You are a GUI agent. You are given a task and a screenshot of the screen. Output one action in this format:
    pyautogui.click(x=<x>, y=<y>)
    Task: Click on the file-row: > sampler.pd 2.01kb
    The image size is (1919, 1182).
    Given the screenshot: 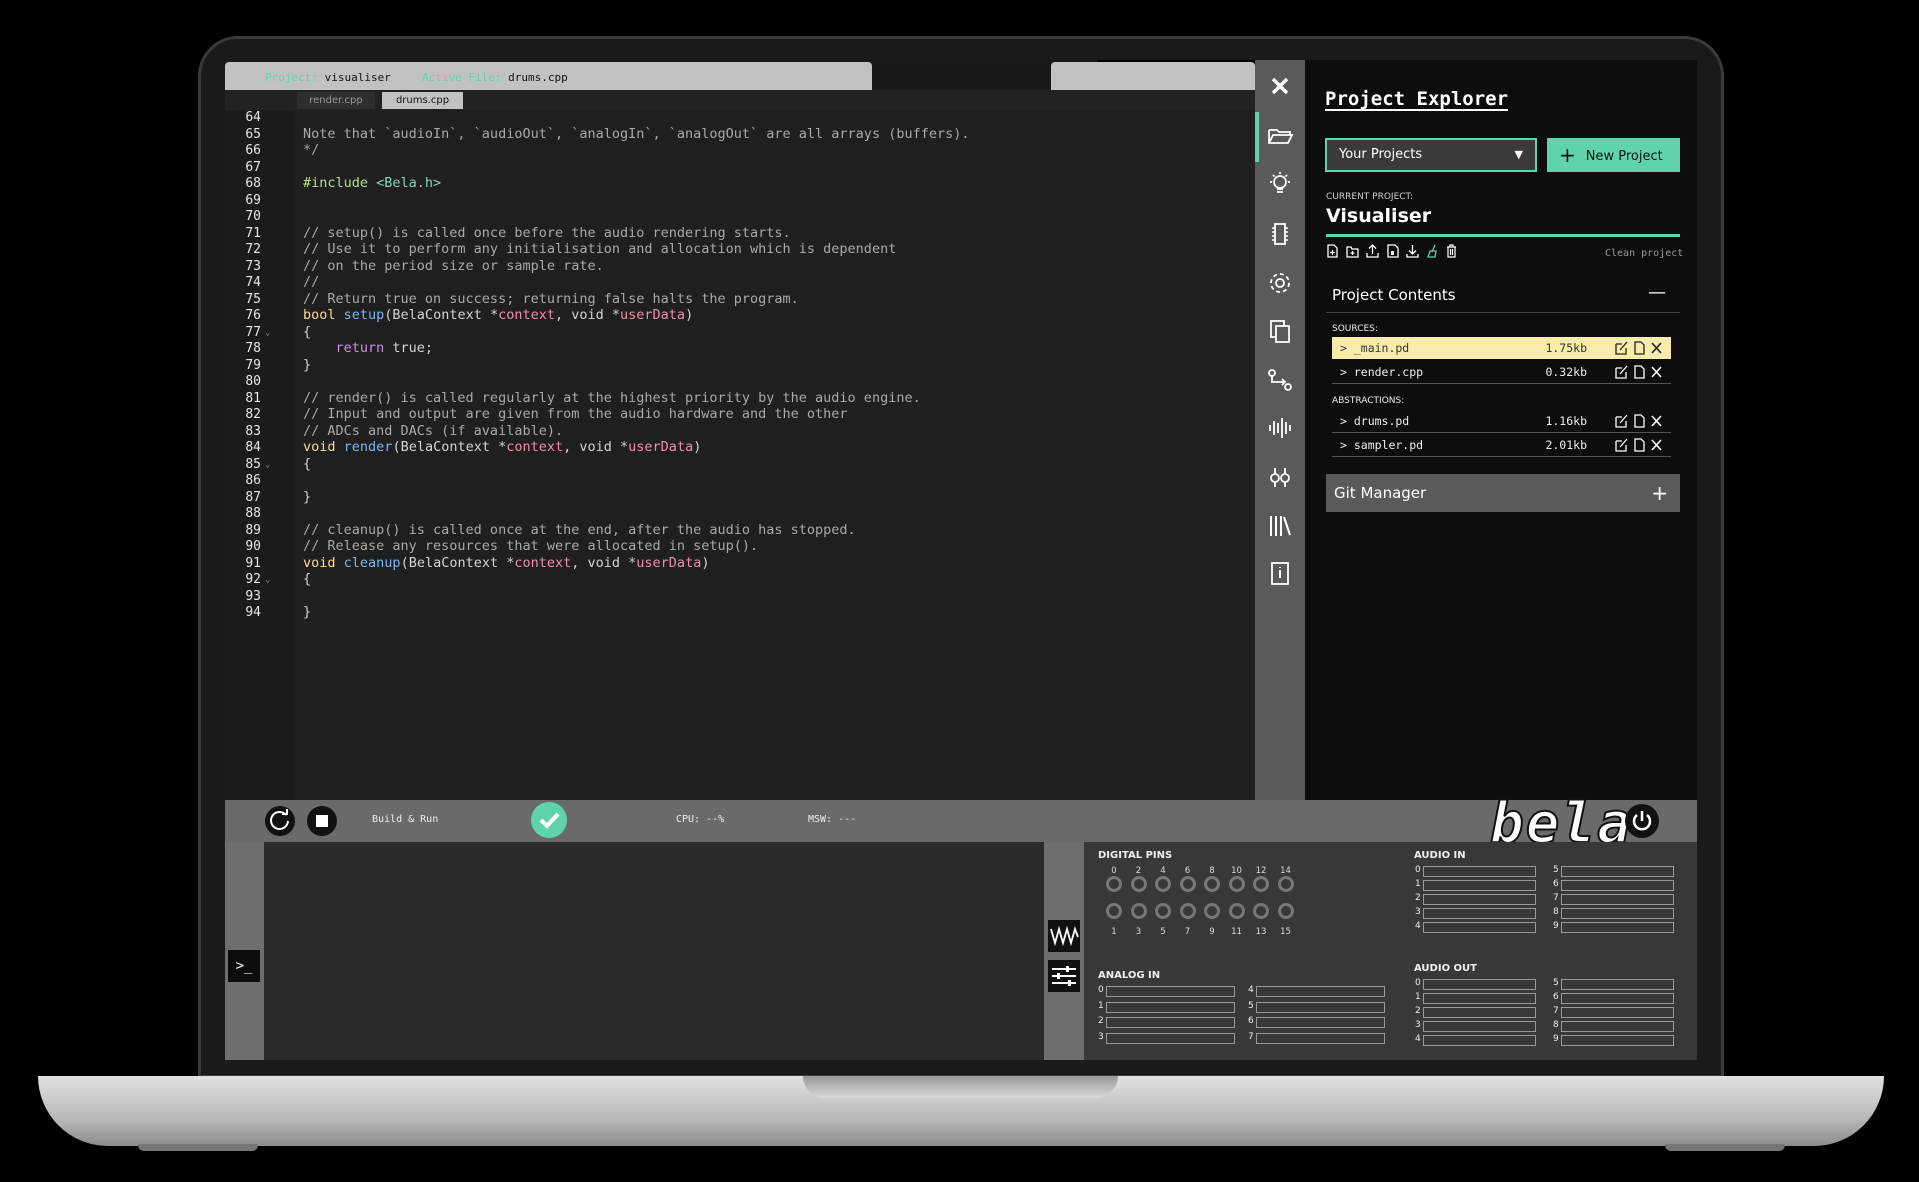 What is the action you would take?
    pyautogui.click(x=1501, y=445)
    